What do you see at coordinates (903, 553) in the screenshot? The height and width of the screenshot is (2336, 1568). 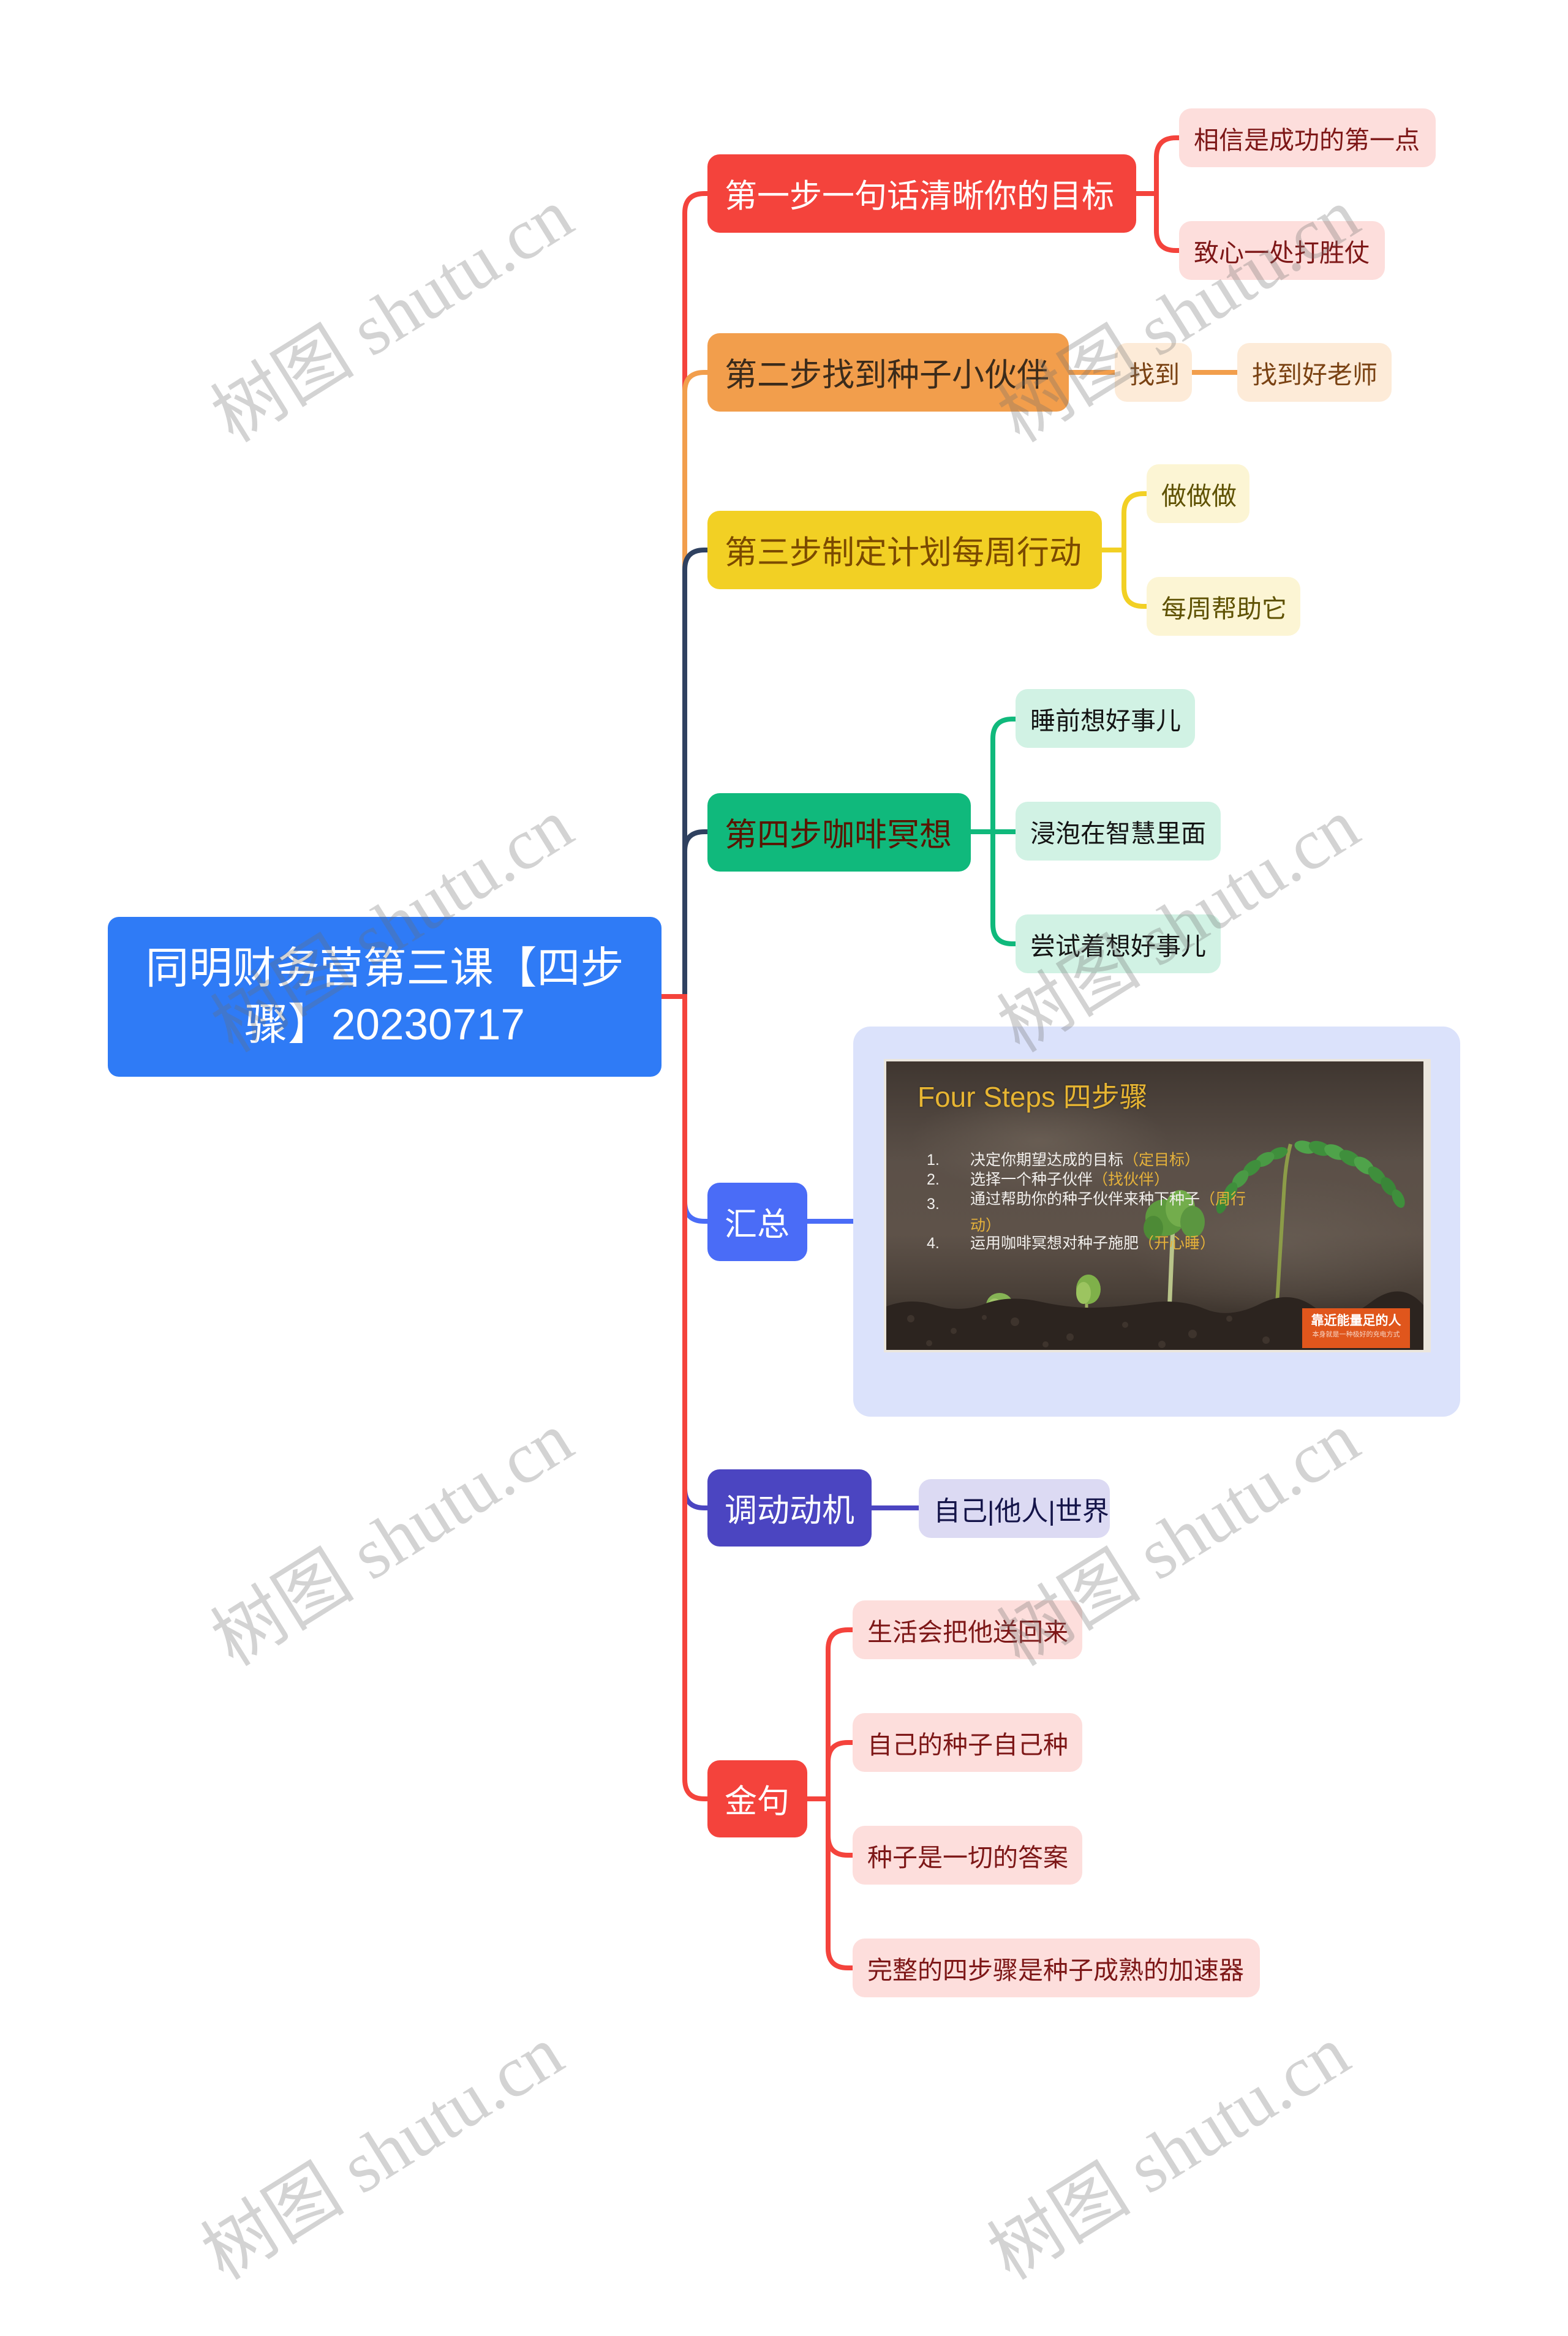 I see `branch-label: 第三步制定计划每周行动` at bounding box center [903, 553].